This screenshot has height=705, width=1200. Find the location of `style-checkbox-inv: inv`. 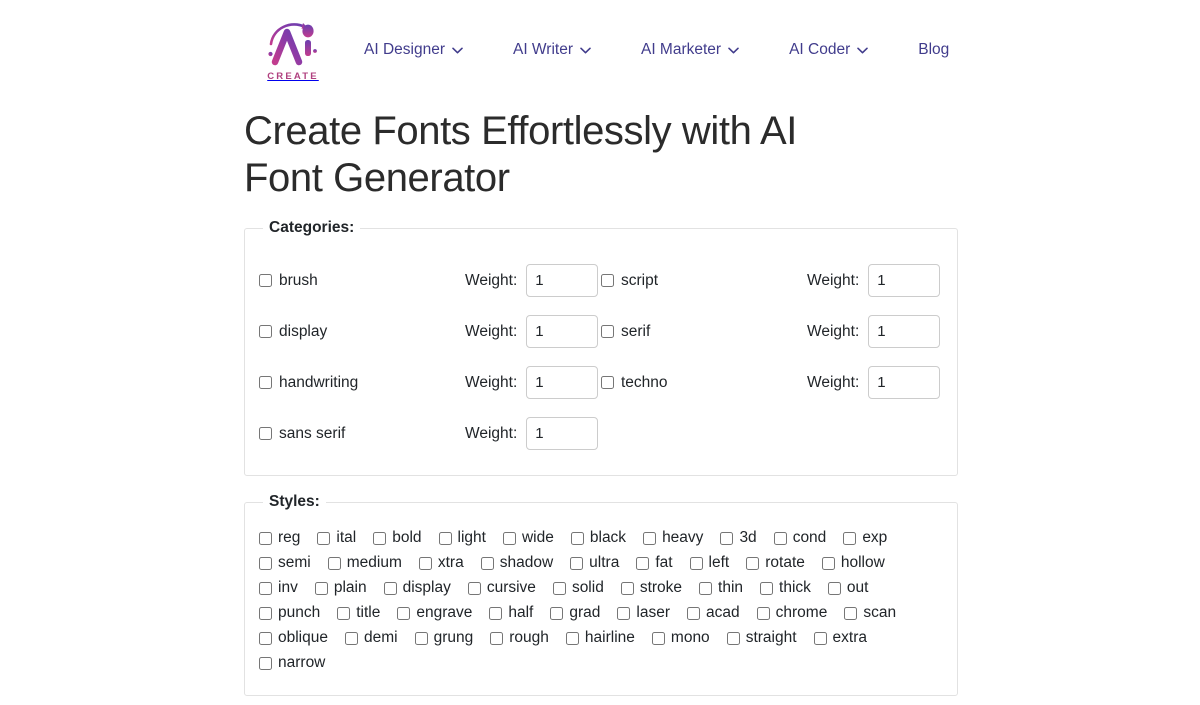

style-checkbox-inv: inv is located at coordinates (278, 588).